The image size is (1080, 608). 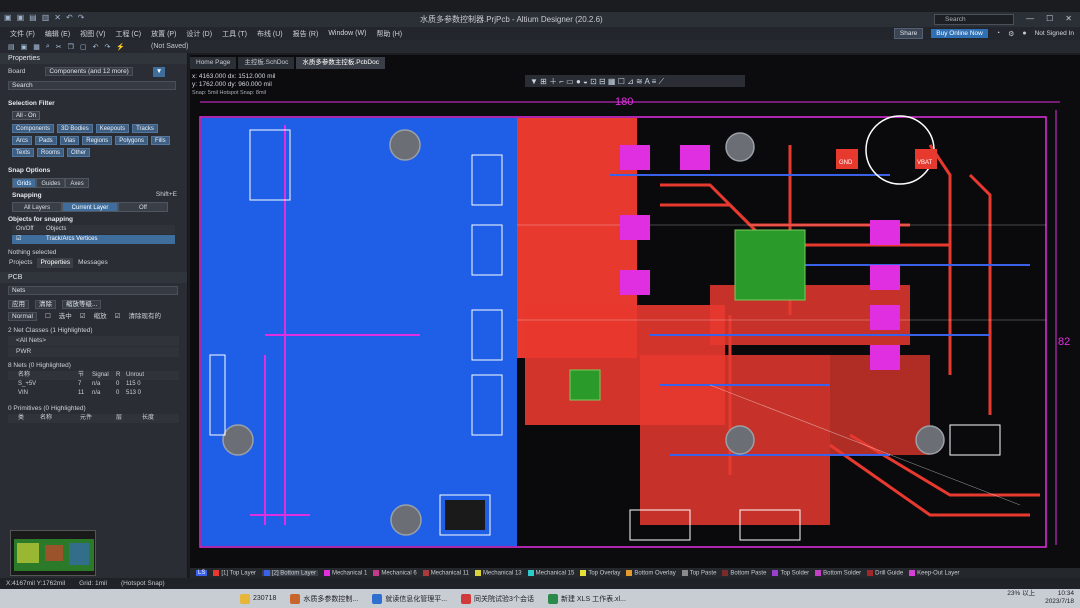 I want to click on filter-regions: Regions, so click(x=97, y=140).